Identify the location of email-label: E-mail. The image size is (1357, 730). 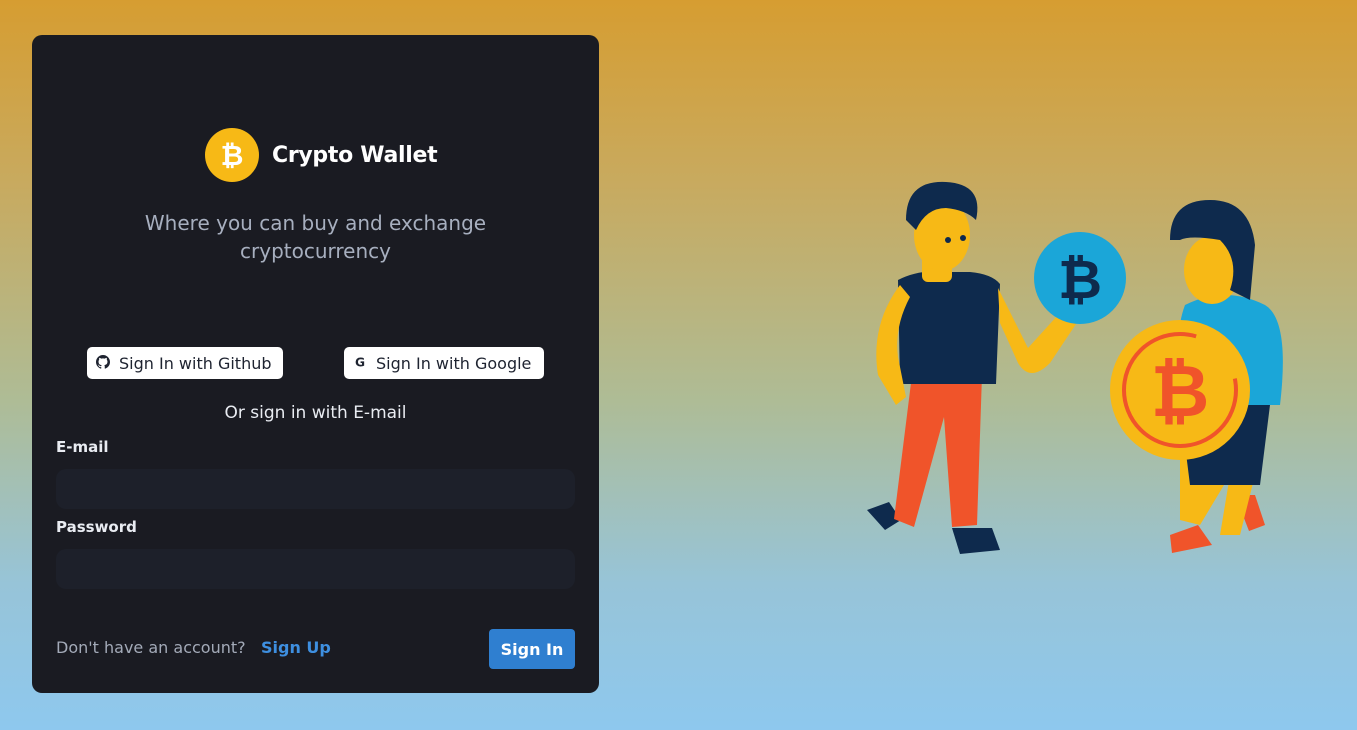
(82, 447).